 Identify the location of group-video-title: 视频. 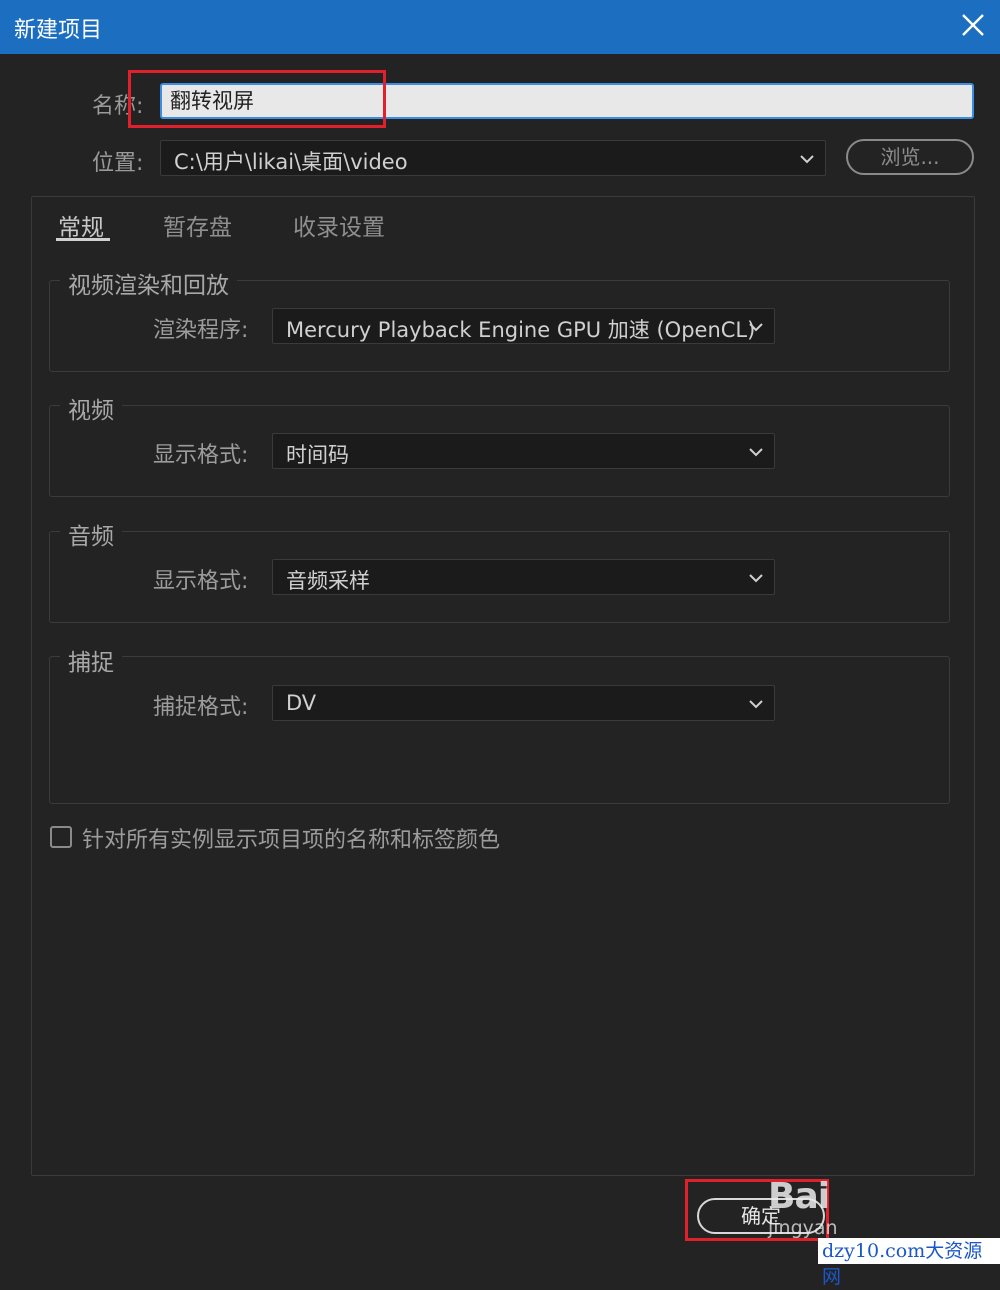
(91, 408).